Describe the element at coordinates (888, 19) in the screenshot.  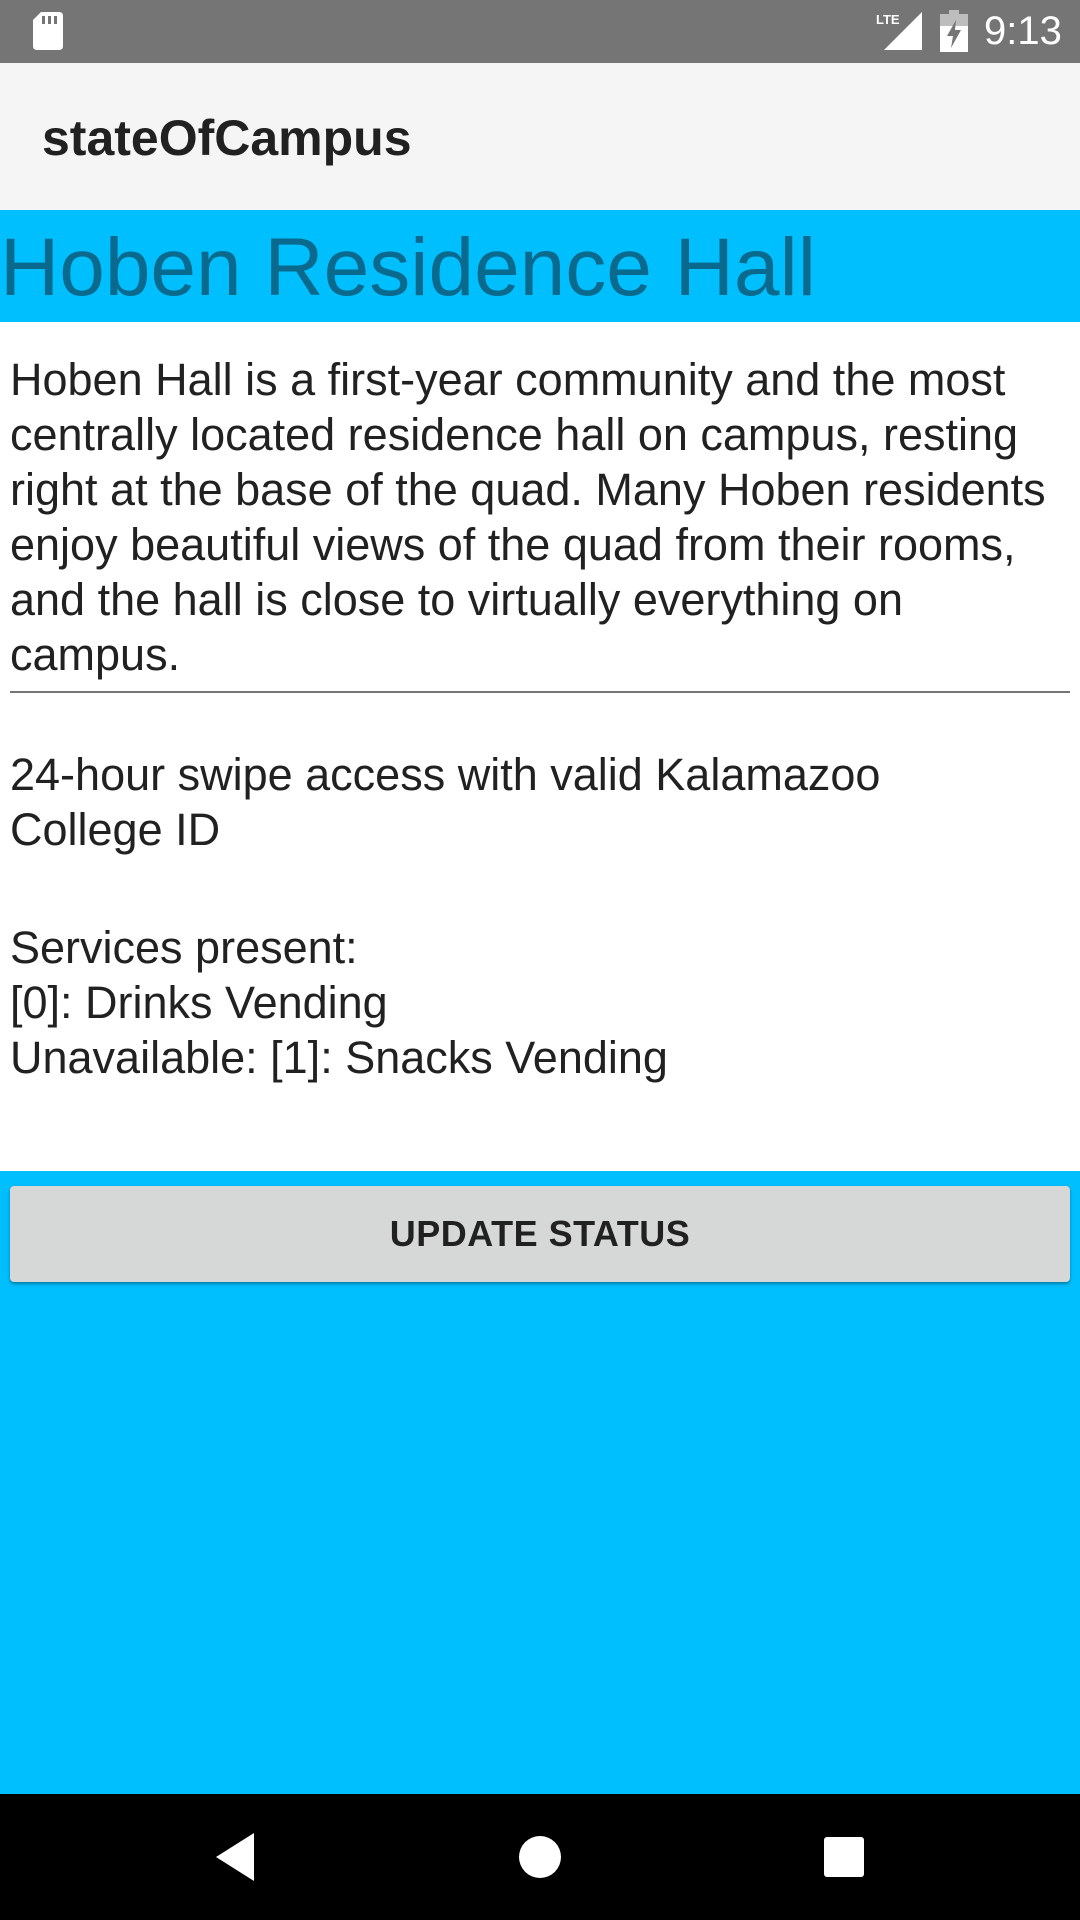
I see `svg-text: LTE` at that location.